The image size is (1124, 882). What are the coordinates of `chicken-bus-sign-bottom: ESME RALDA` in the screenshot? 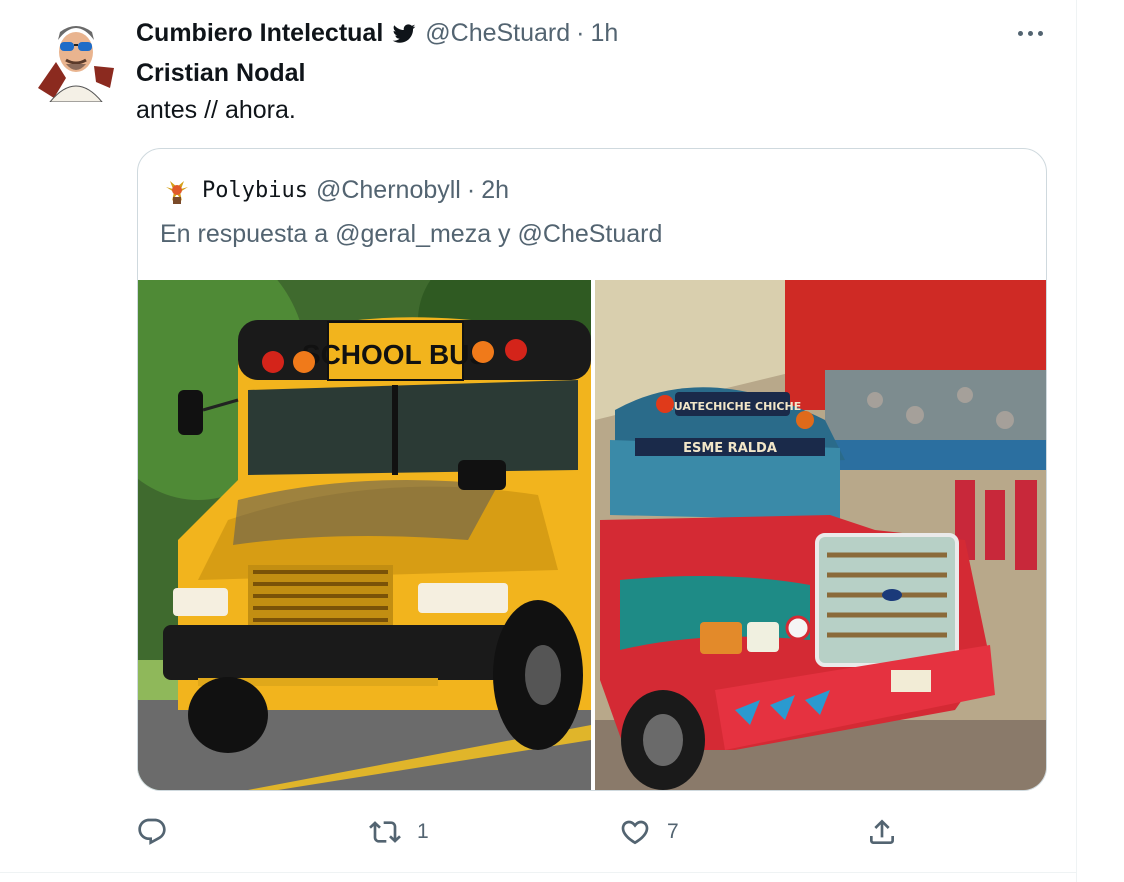 It's located at (730, 448).